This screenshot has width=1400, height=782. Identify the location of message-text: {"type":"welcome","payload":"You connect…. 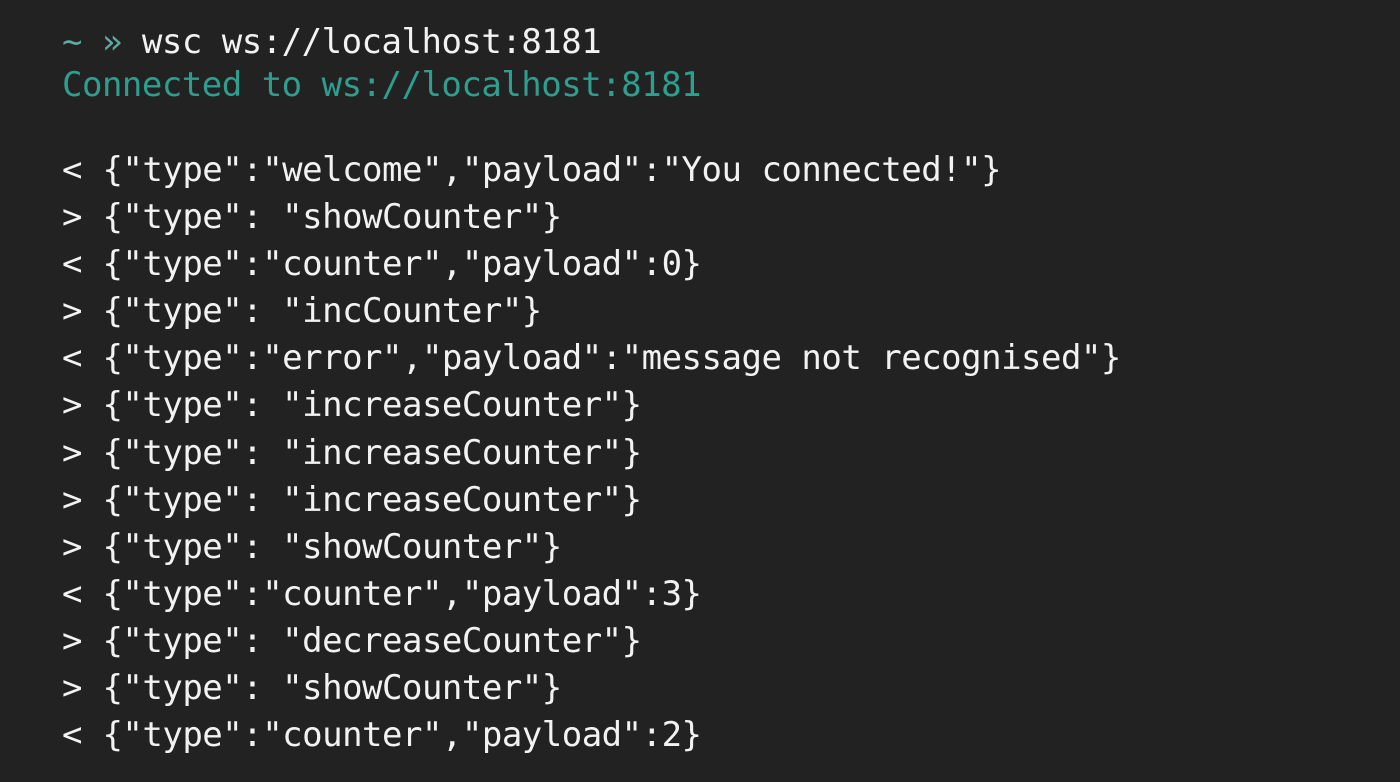
(542, 170).